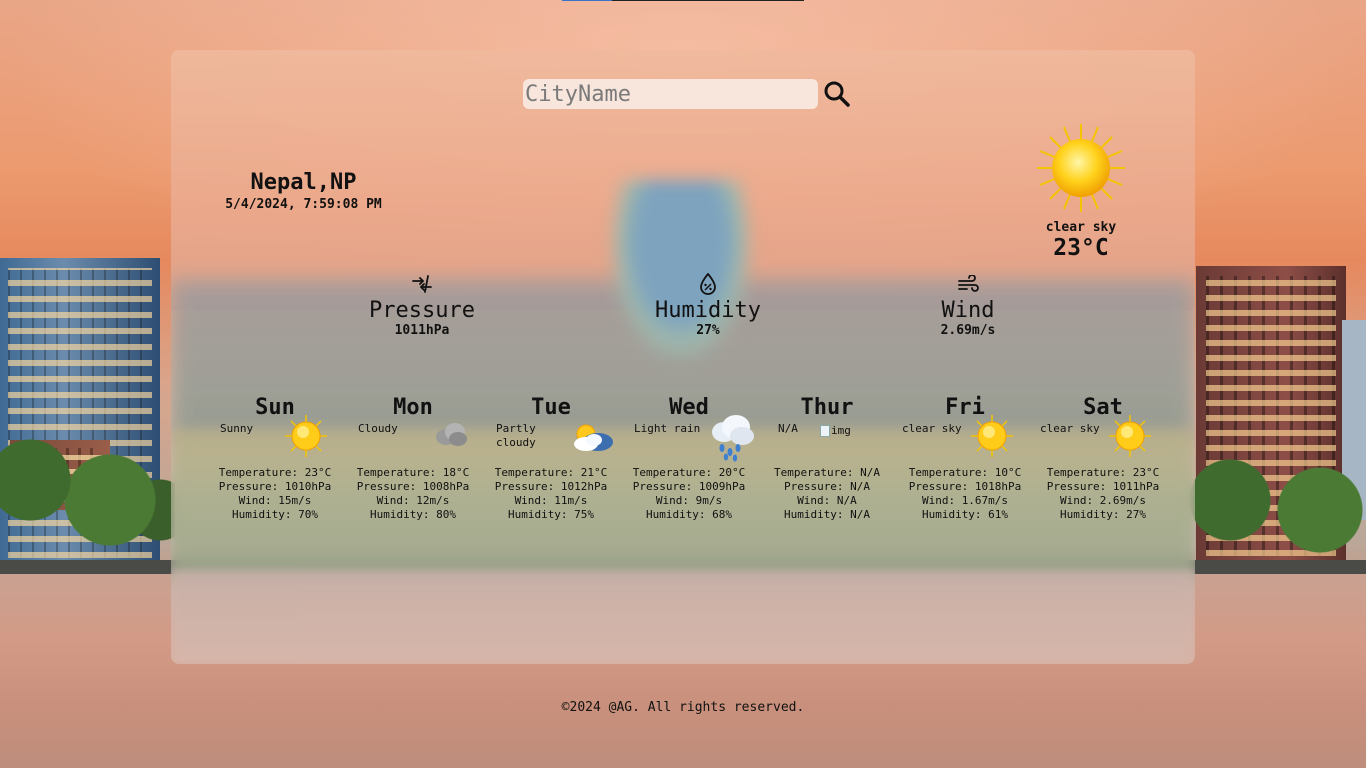 This screenshot has width=1366, height=768. What do you see at coordinates (303, 182) in the screenshot?
I see `city-name: Nepal,NP` at bounding box center [303, 182].